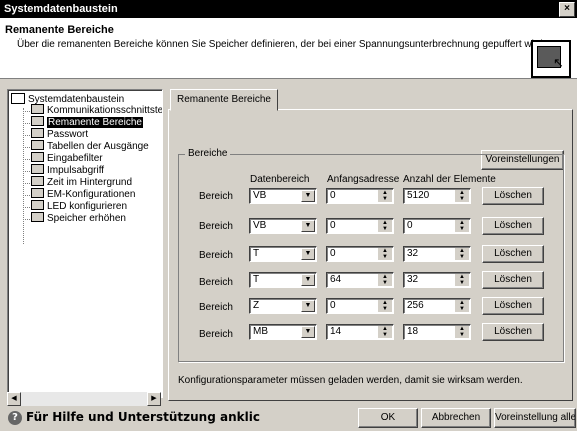 The width and height of the screenshot is (577, 431). What do you see at coordinates (567, 9) in the screenshot?
I see `close-button: ×` at bounding box center [567, 9].